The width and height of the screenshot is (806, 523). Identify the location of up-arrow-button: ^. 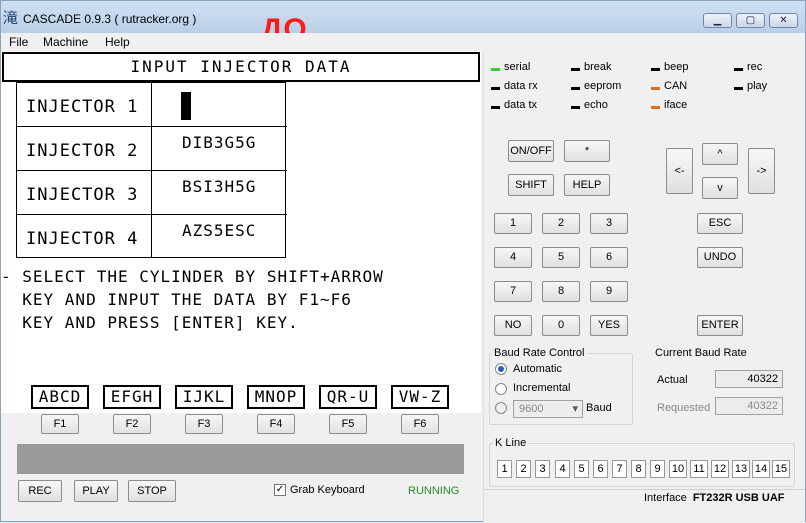
(720, 154).